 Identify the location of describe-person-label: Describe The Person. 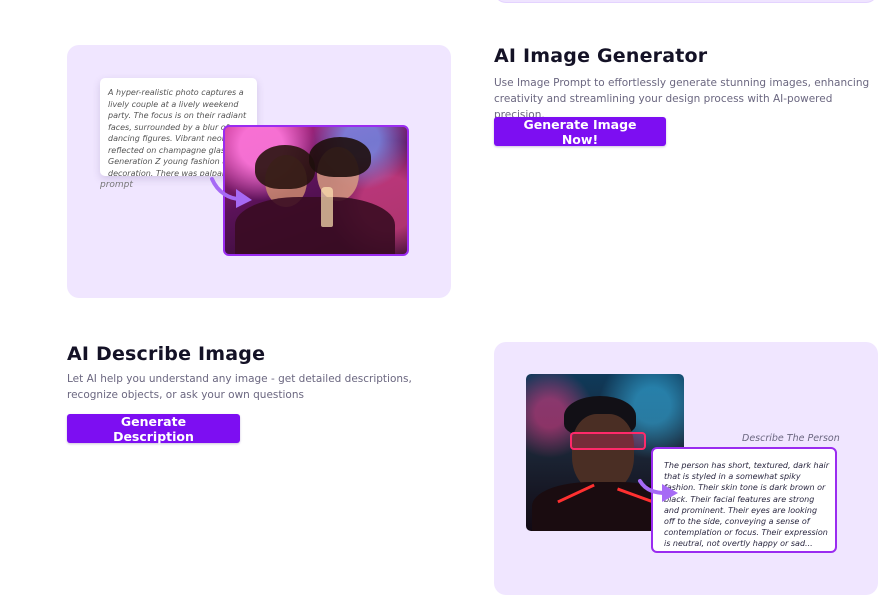
(791, 438).